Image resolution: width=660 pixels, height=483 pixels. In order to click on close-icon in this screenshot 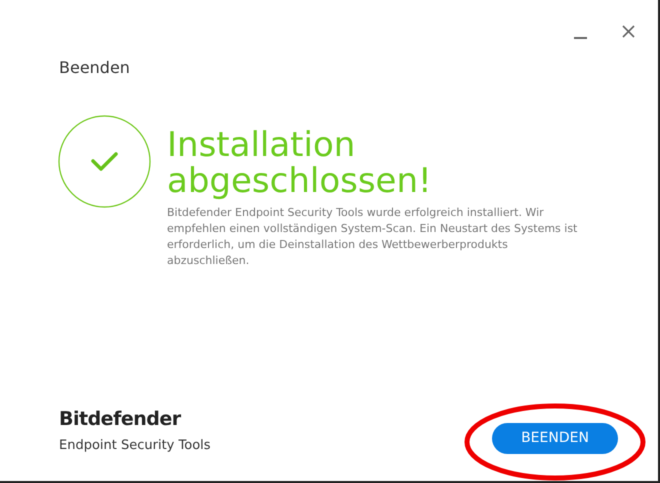, I will do `click(628, 31)`.